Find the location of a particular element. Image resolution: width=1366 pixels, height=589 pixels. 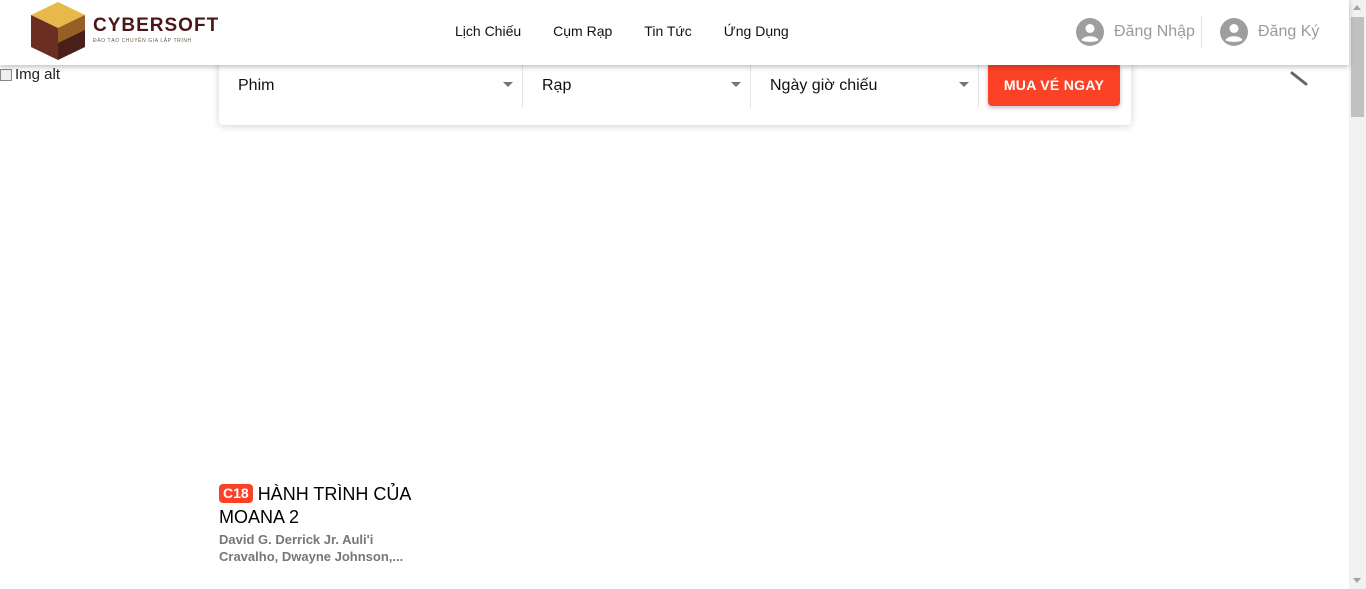

login-label: Đăng Nhập is located at coordinates (1154, 31).